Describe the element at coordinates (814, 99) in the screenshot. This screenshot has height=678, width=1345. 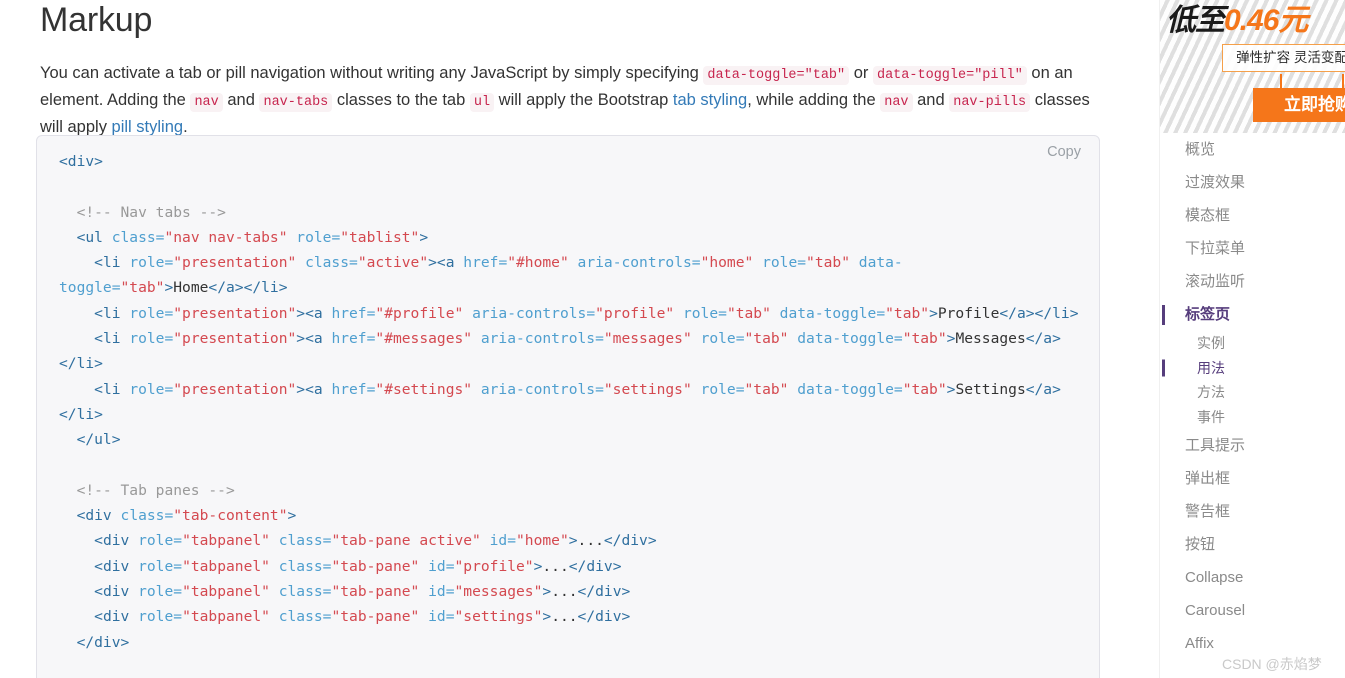
I see `paragraph-text-7: , while adding the` at that location.